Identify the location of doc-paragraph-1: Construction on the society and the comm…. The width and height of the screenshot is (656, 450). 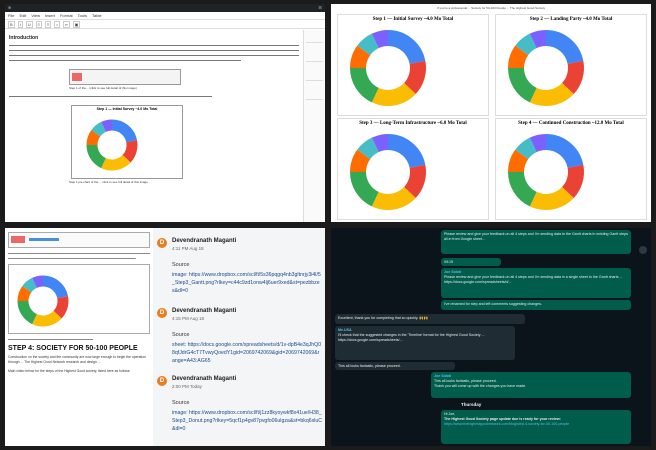
(77, 359).